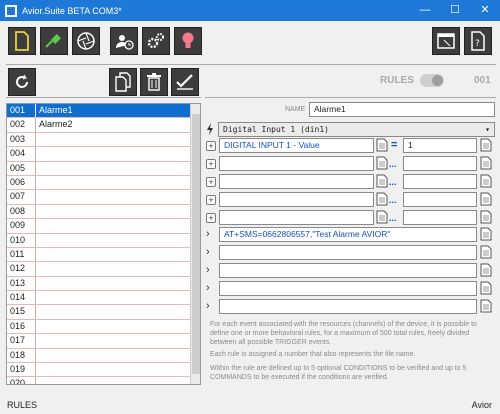  Describe the element at coordinates (54, 41) in the screenshot. I see `connect-button` at that location.